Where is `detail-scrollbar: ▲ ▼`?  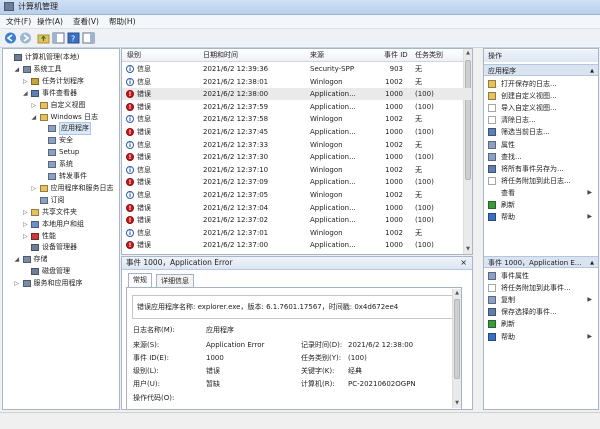 detail-scrollbar: ▲ ▼ is located at coordinates (456, 348).